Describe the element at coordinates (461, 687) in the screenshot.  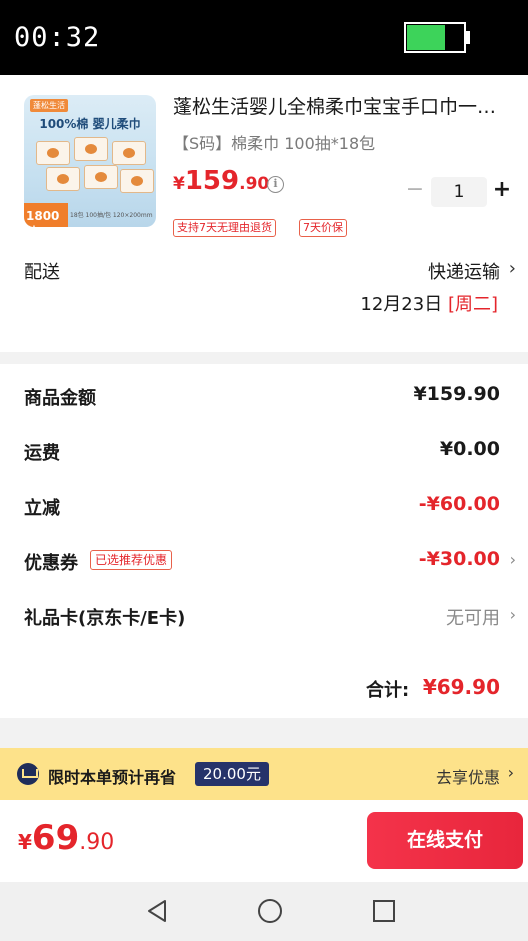
I see `total-value: ¥69.90` at that location.